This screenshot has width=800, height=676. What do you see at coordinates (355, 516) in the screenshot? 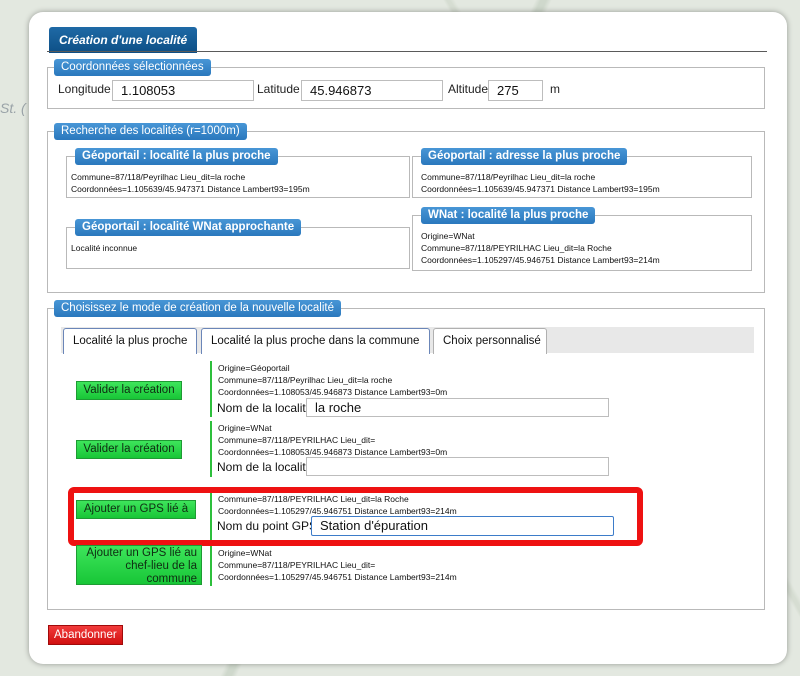
I see `highlight-box` at bounding box center [355, 516].